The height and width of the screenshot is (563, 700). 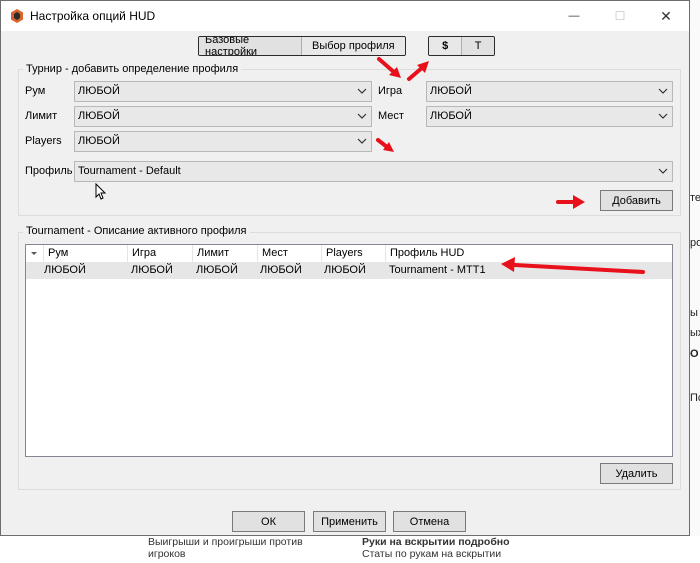 I want to click on sort-triangle-icon, so click(x=34, y=253).